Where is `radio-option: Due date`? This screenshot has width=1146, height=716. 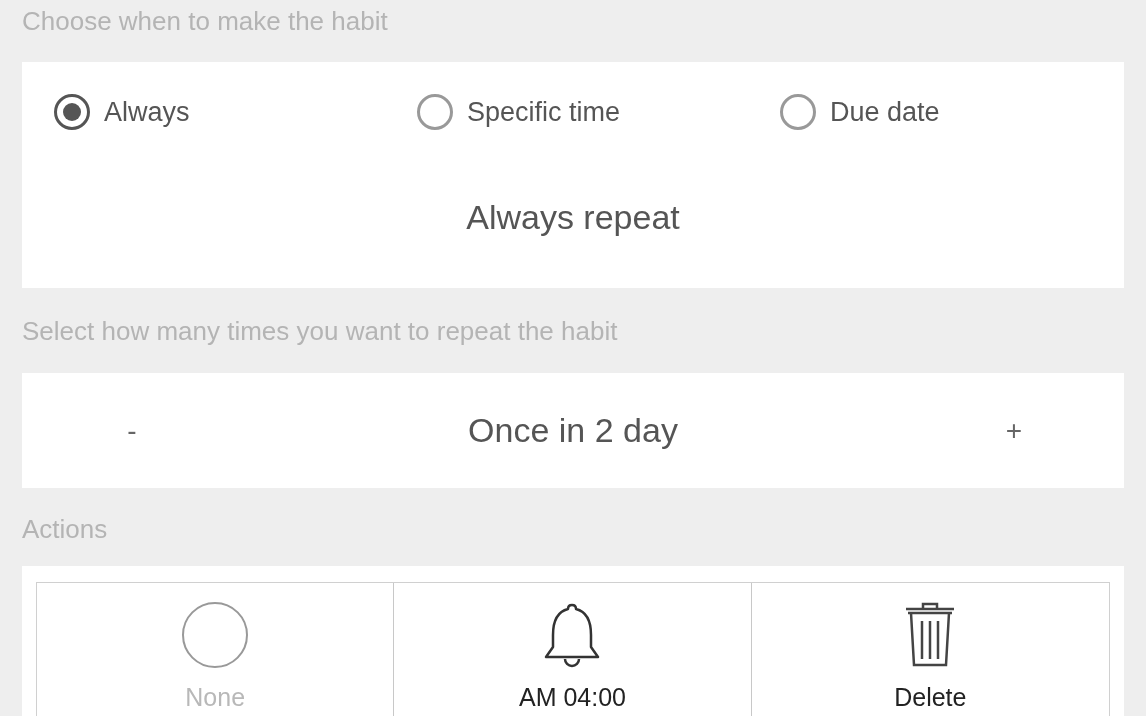
radio-option: Due date is located at coordinates (952, 112).